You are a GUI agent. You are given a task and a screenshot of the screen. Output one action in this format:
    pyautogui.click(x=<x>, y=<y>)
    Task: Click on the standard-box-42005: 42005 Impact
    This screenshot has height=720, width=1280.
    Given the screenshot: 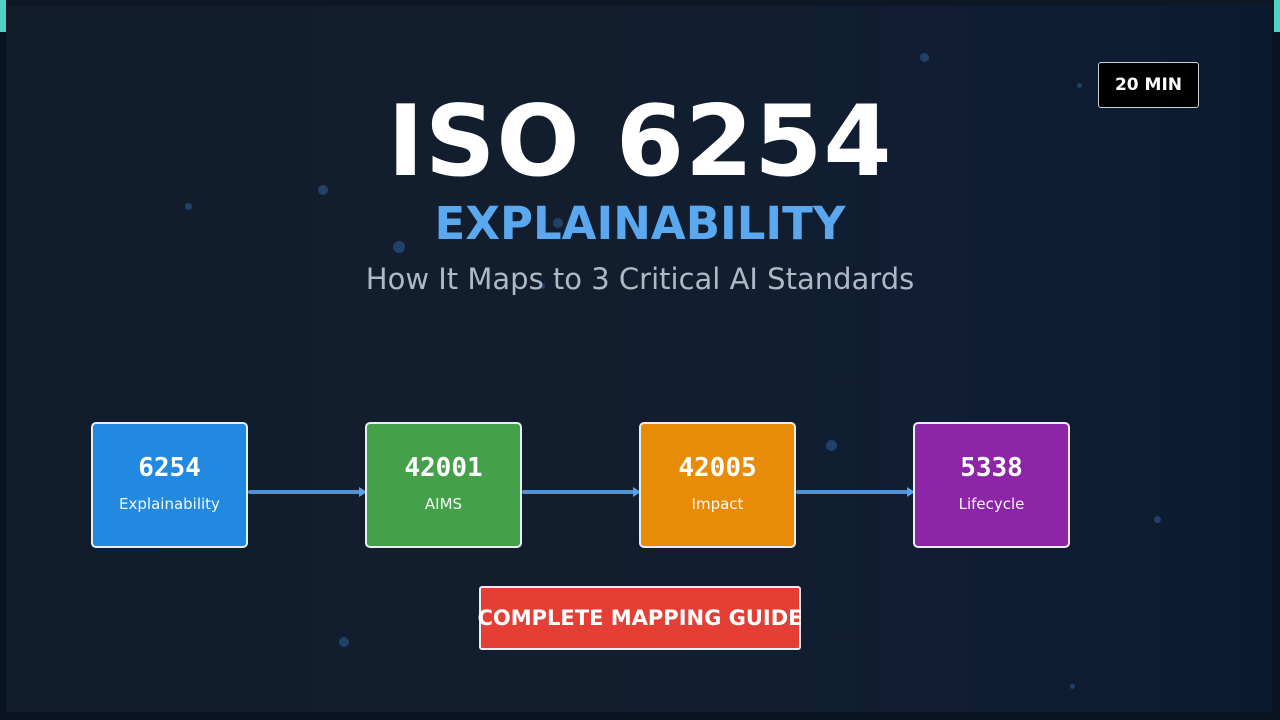 What is the action you would take?
    pyautogui.click(x=717, y=485)
    